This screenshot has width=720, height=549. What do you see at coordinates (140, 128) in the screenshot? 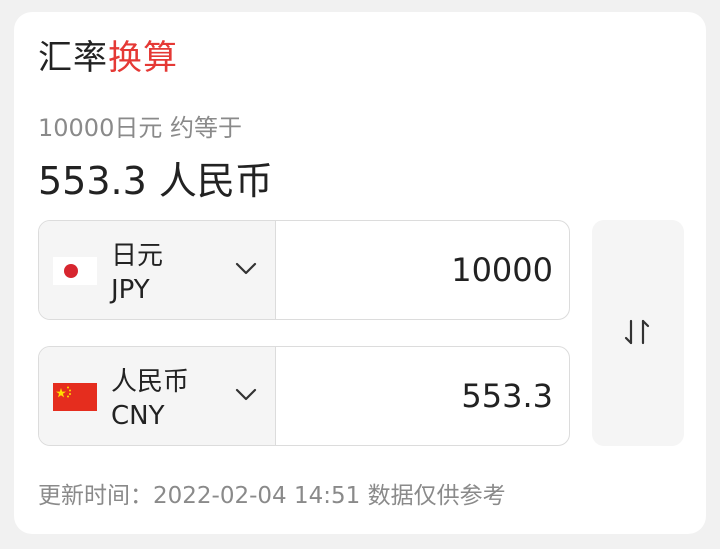
I see `conversion-description: 10000日元 约等于` at bounding box center [140, 128].